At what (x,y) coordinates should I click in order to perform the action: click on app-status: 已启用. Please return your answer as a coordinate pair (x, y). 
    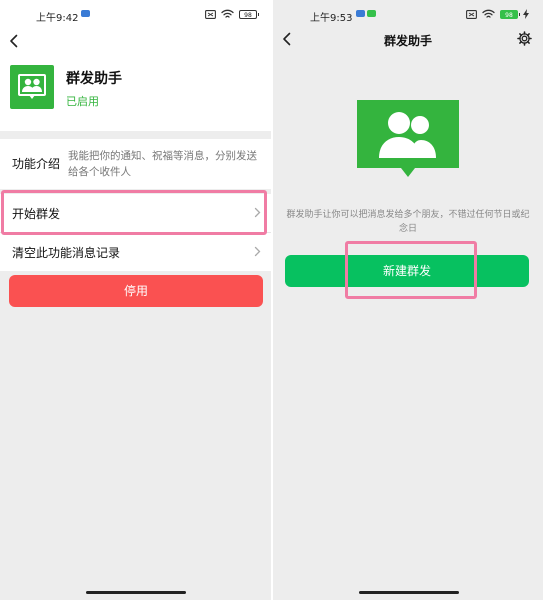
    Looking at the image, I should click on (82, 101).